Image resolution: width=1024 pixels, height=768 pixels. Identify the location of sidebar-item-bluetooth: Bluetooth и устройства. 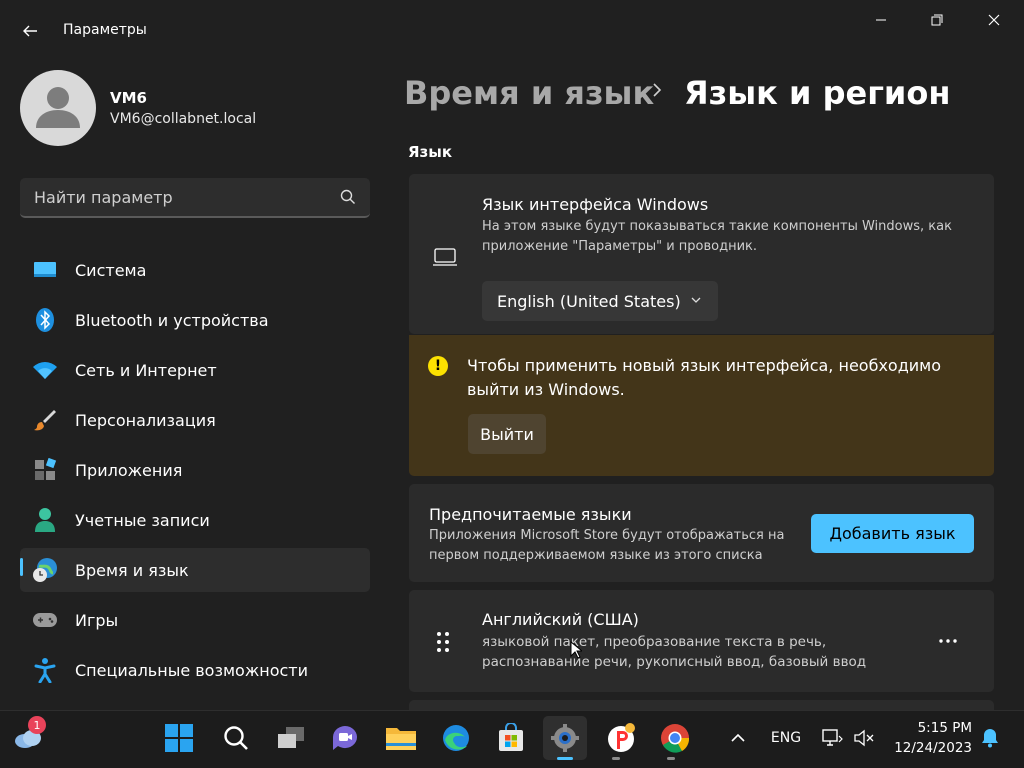
(195, 320).